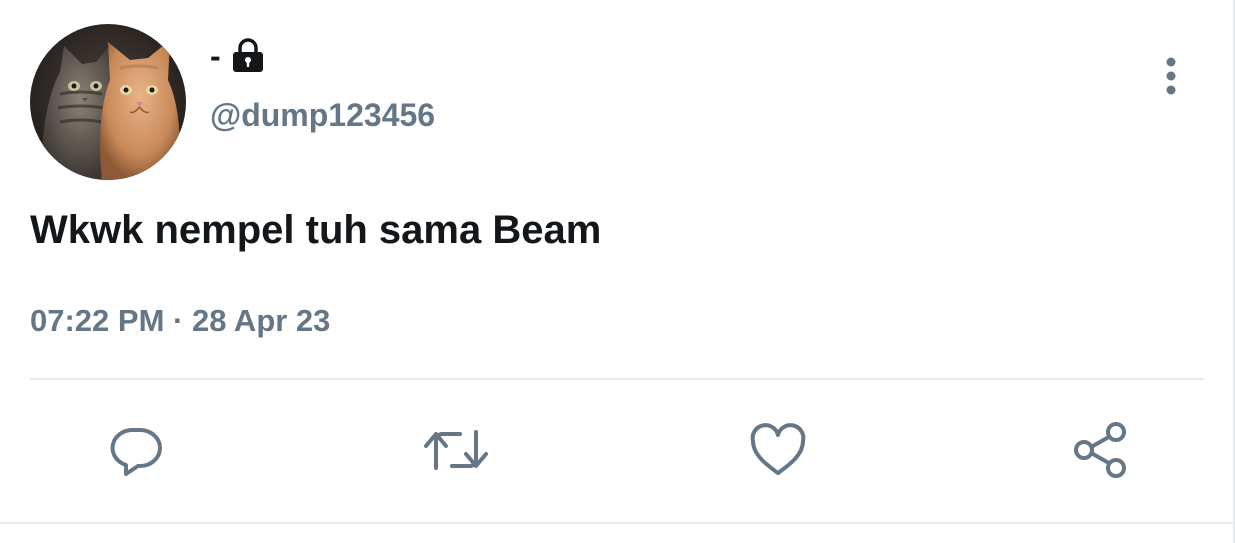  I want to click on share-icon, so click(1100, 450).